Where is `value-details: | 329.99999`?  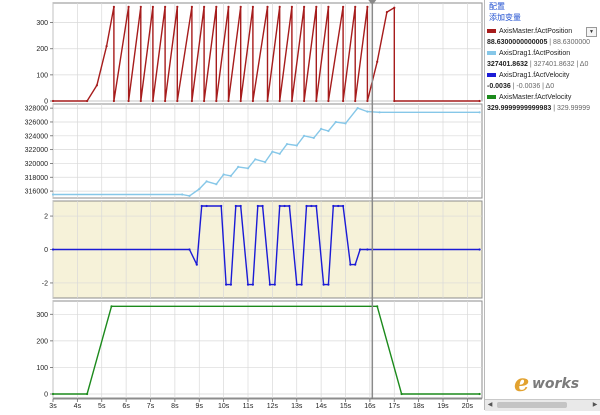
value-details: | 329.99999 is located at coordinates (572, 108).